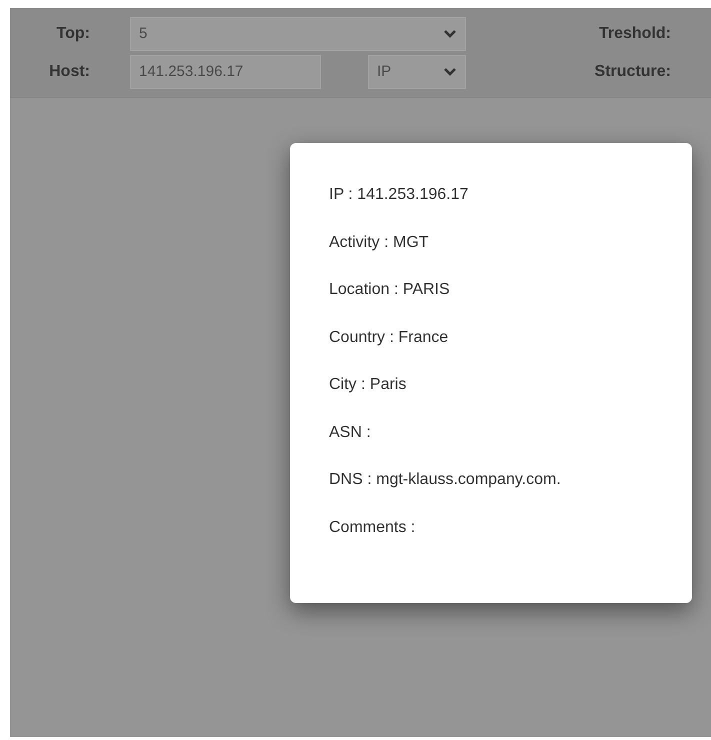 This screenshot has height=740, width=711. What do you see at coordinates (225, 72) in the screenshot?
I see `host-field: 141.253.196.17` at bounding box center [225, 72].